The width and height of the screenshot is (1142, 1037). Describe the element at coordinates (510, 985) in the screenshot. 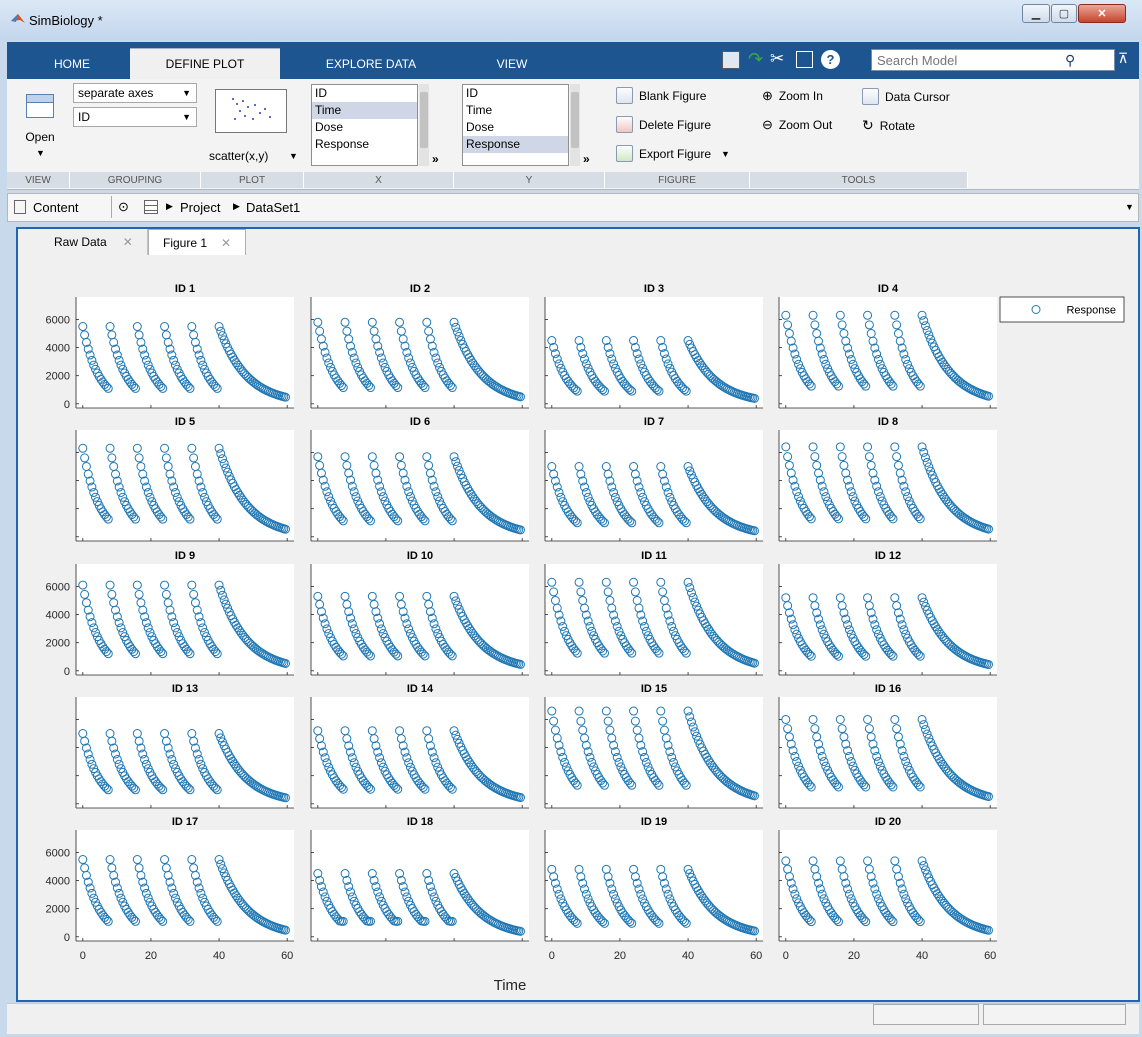

I see `x-axis-label: Time` at that location.